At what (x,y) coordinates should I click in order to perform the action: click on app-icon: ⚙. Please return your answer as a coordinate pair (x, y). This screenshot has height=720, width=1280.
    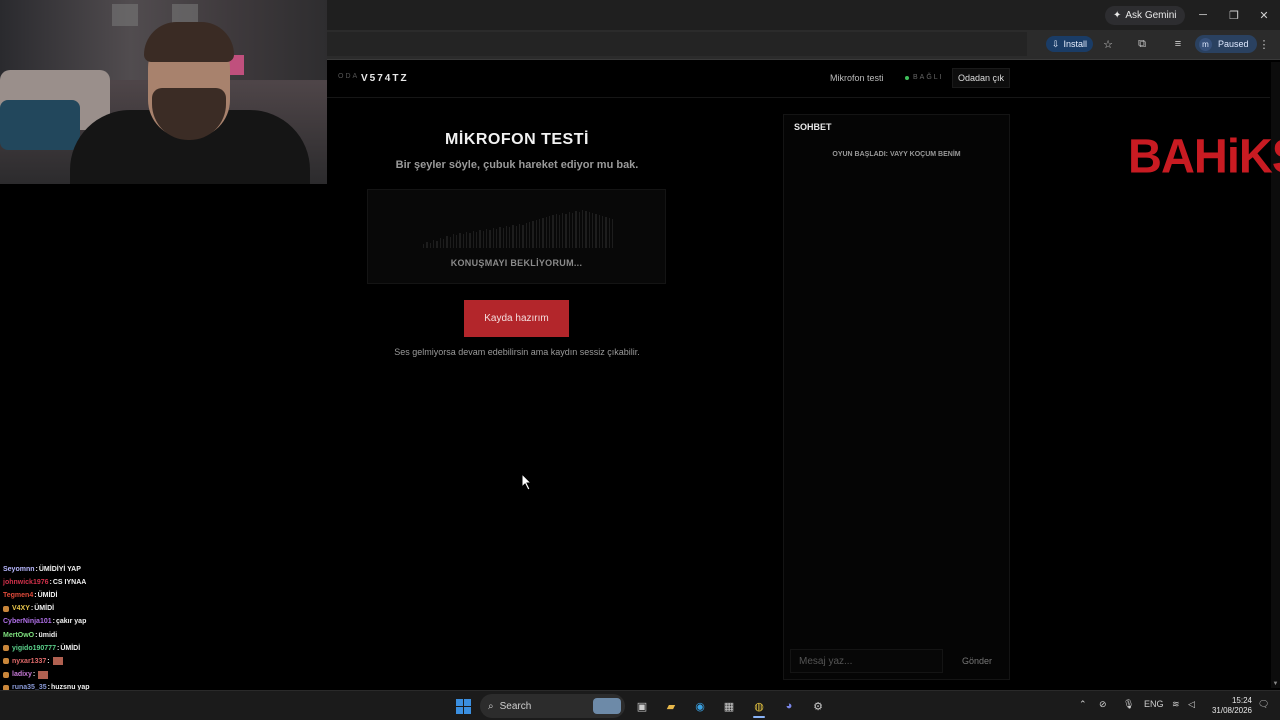
    Looking at the image, I should click on (818, 706).